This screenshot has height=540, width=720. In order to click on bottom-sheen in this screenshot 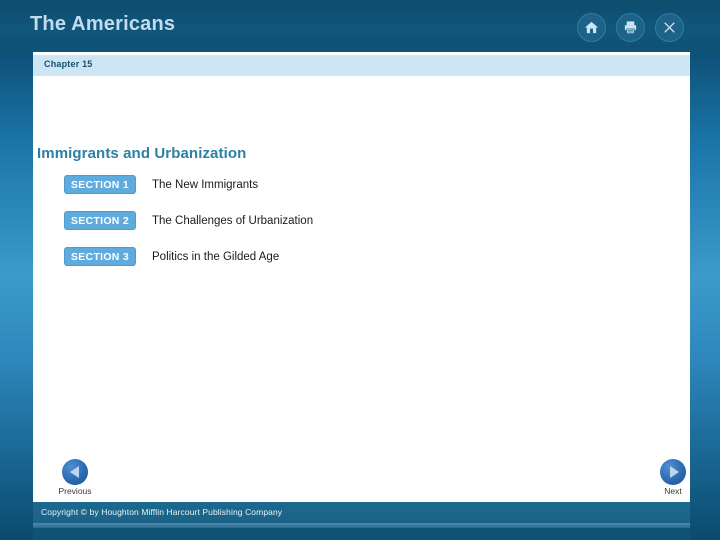, I will do `click(361, 525)`.